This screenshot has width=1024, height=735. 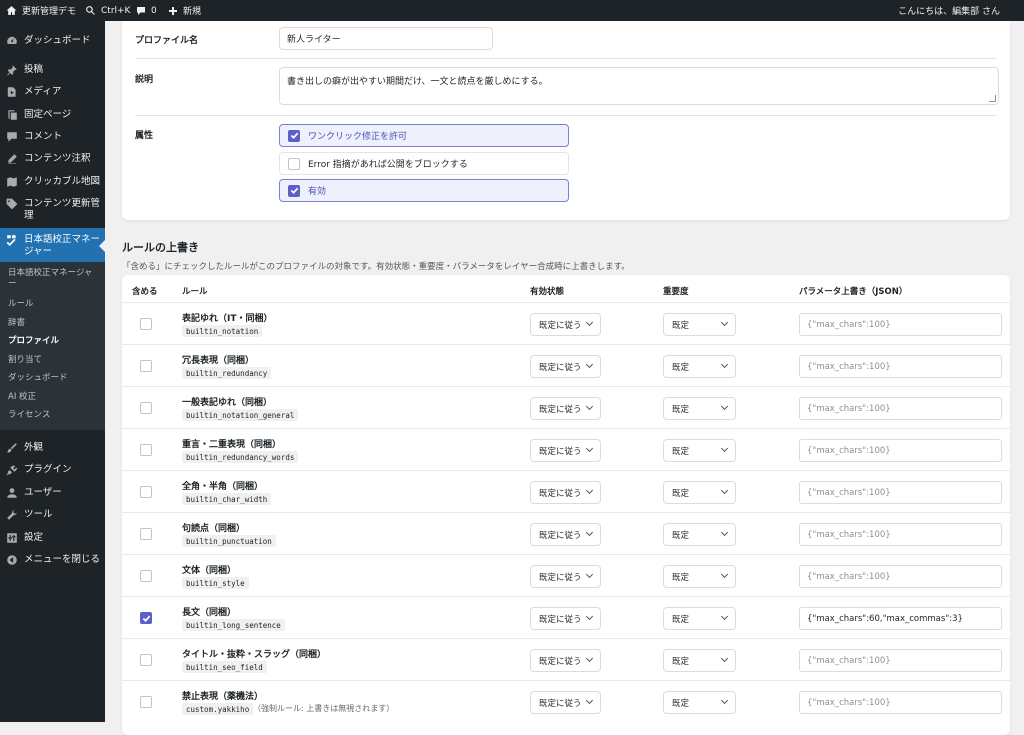 I want to click on submenu-item: ダッシュボード, so click(x=54, y=378).